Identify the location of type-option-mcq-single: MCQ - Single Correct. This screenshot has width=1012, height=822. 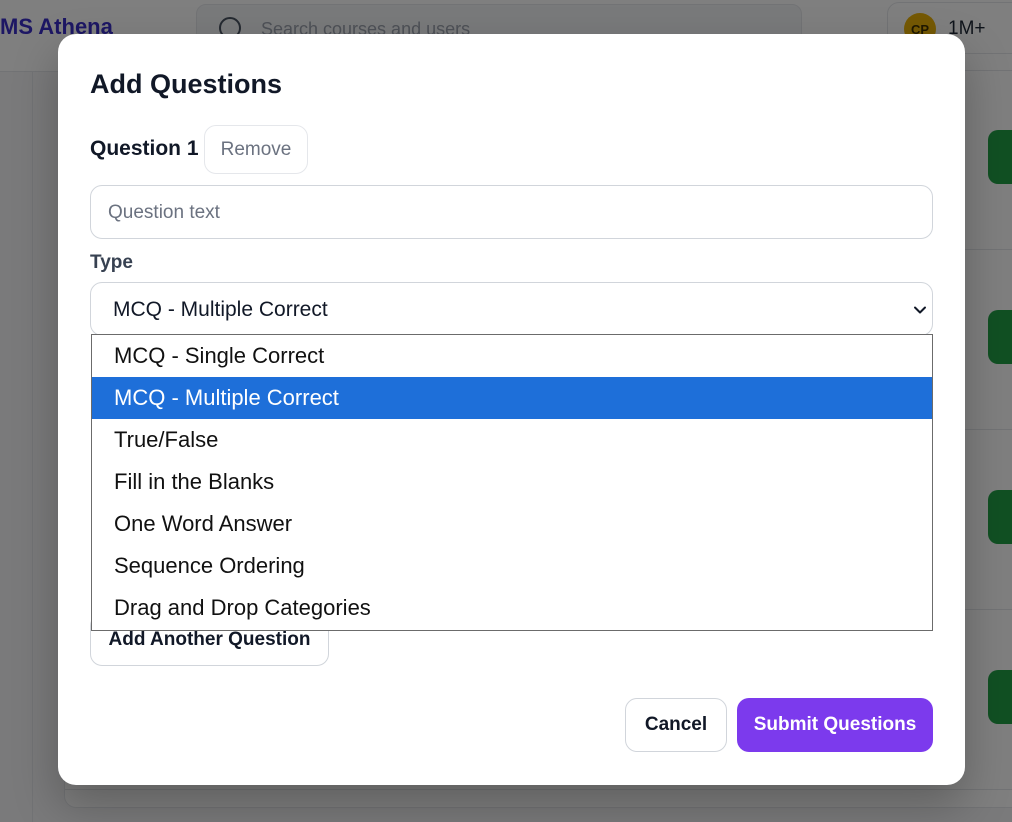
(512, 356).